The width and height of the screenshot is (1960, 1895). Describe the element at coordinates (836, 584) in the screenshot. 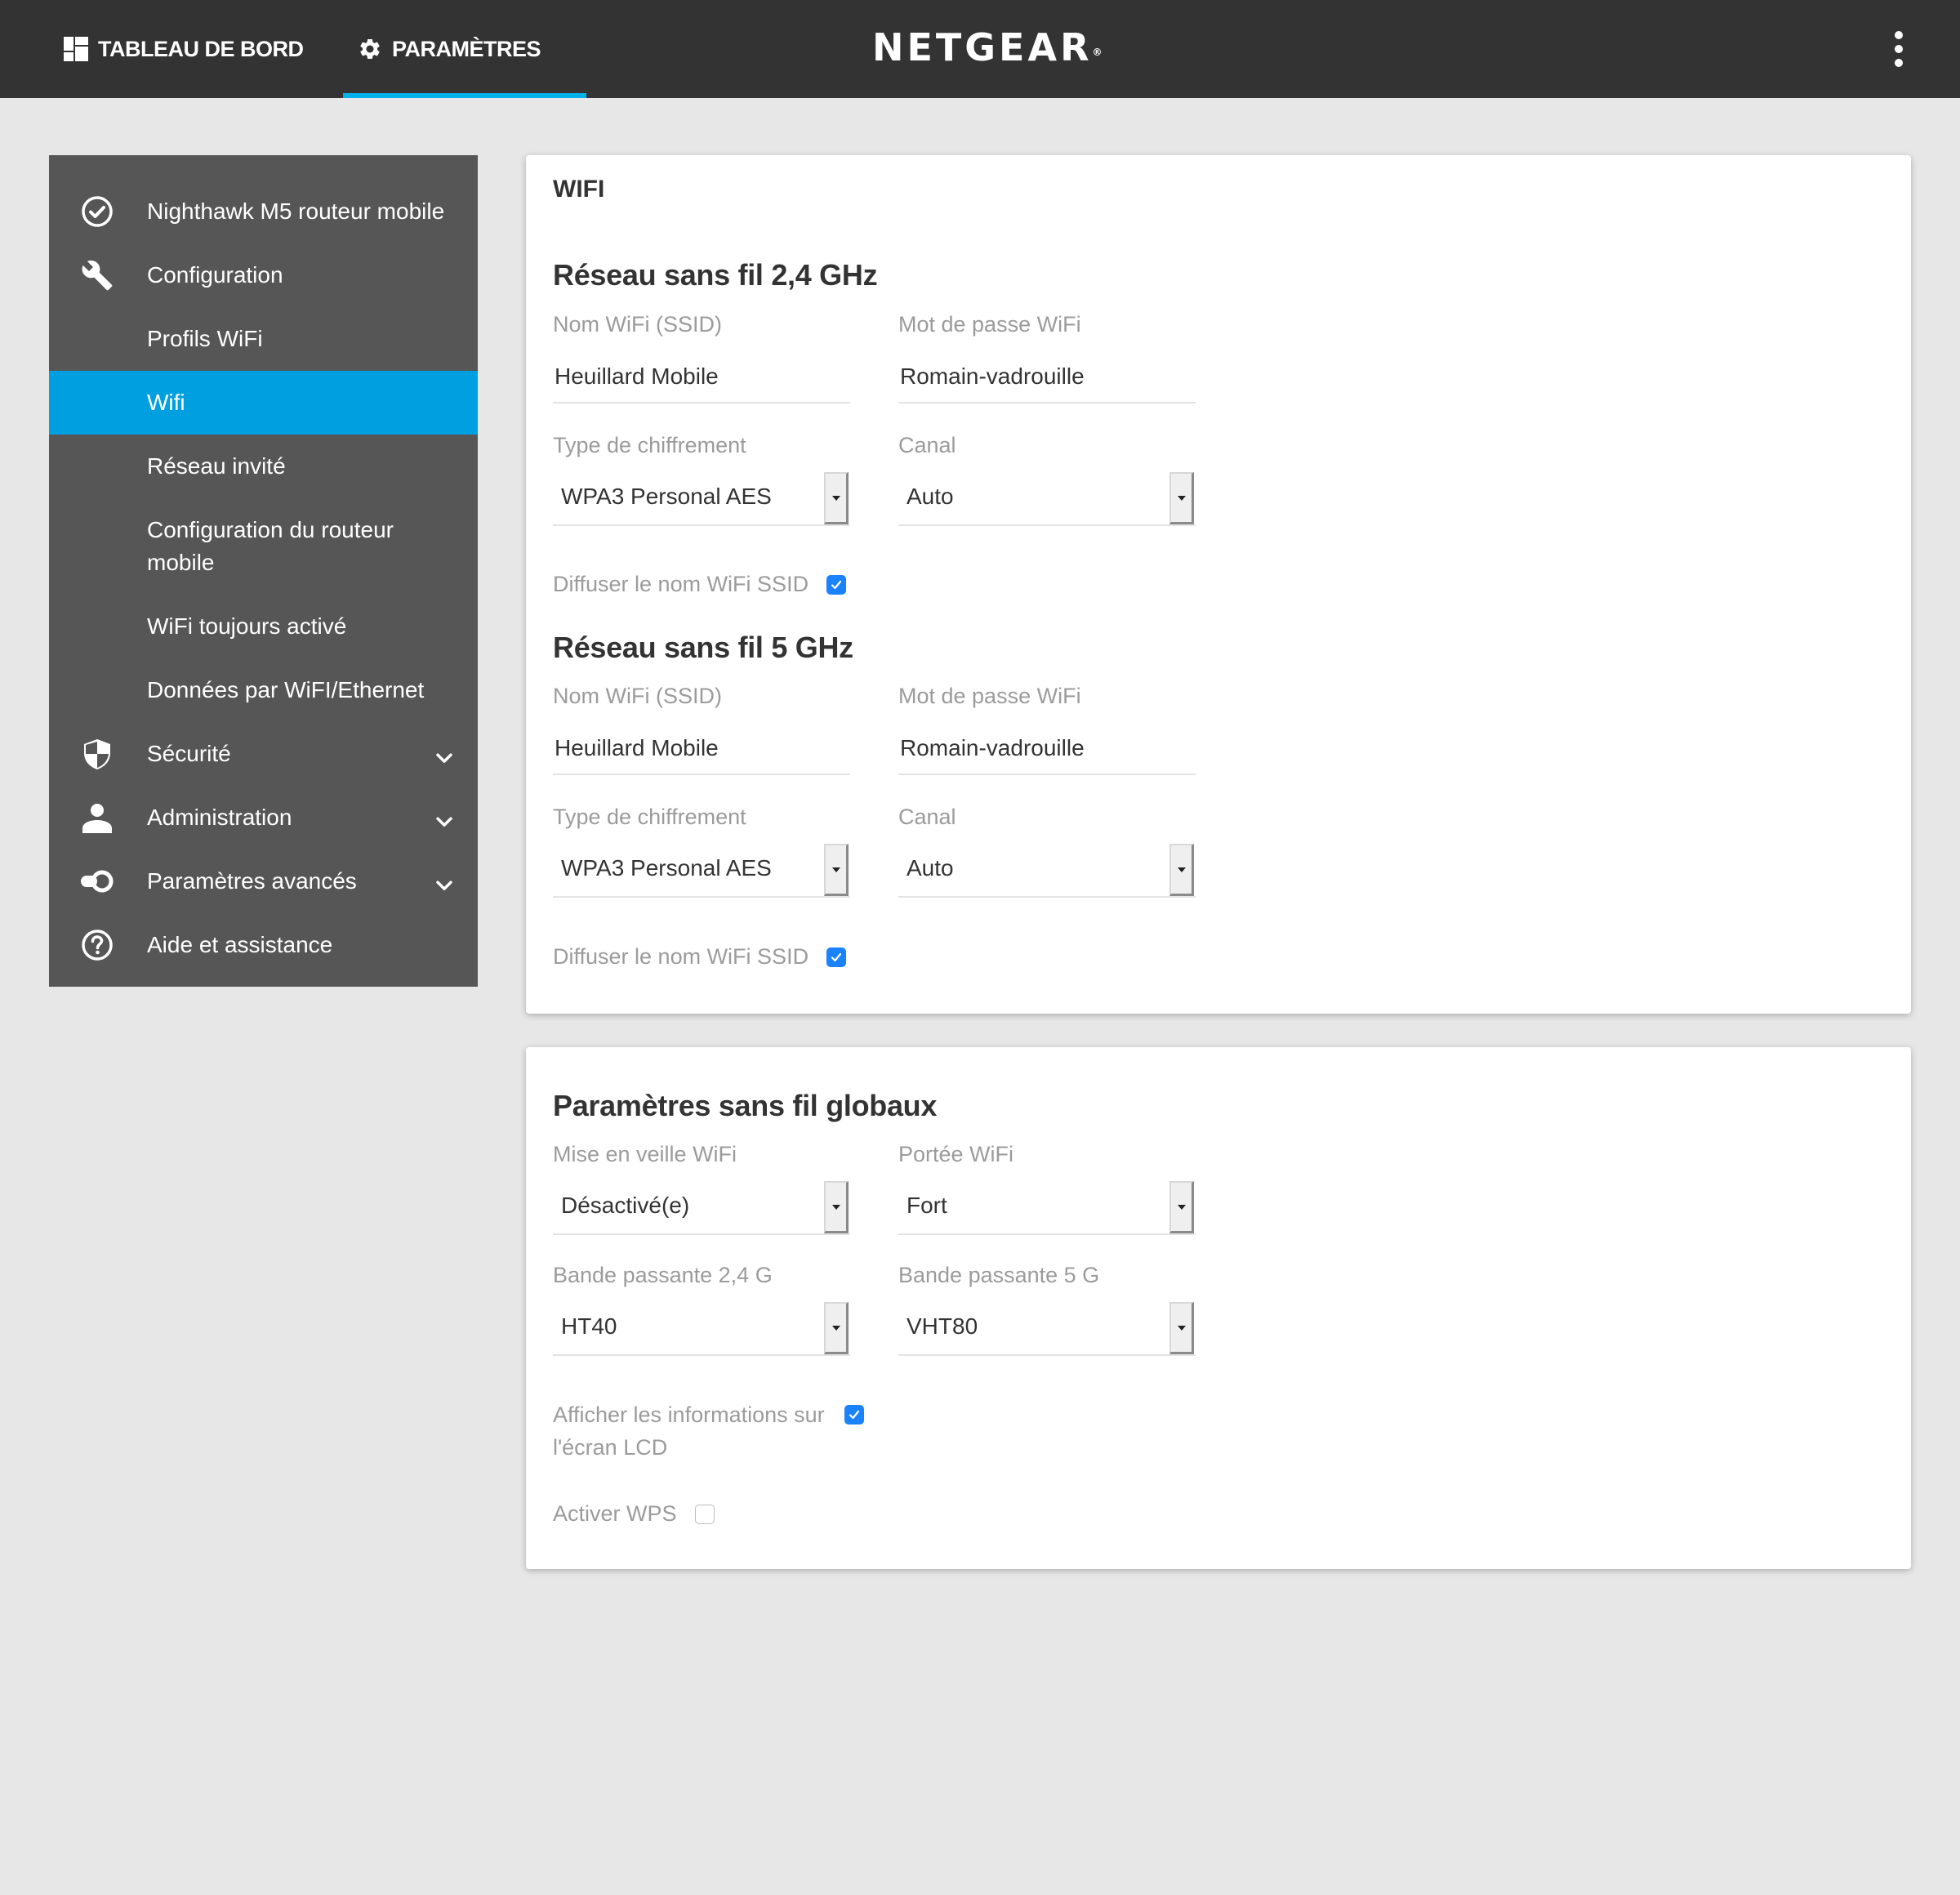

I see `broadcast-ssid-24ghz-checkbox` at that location.